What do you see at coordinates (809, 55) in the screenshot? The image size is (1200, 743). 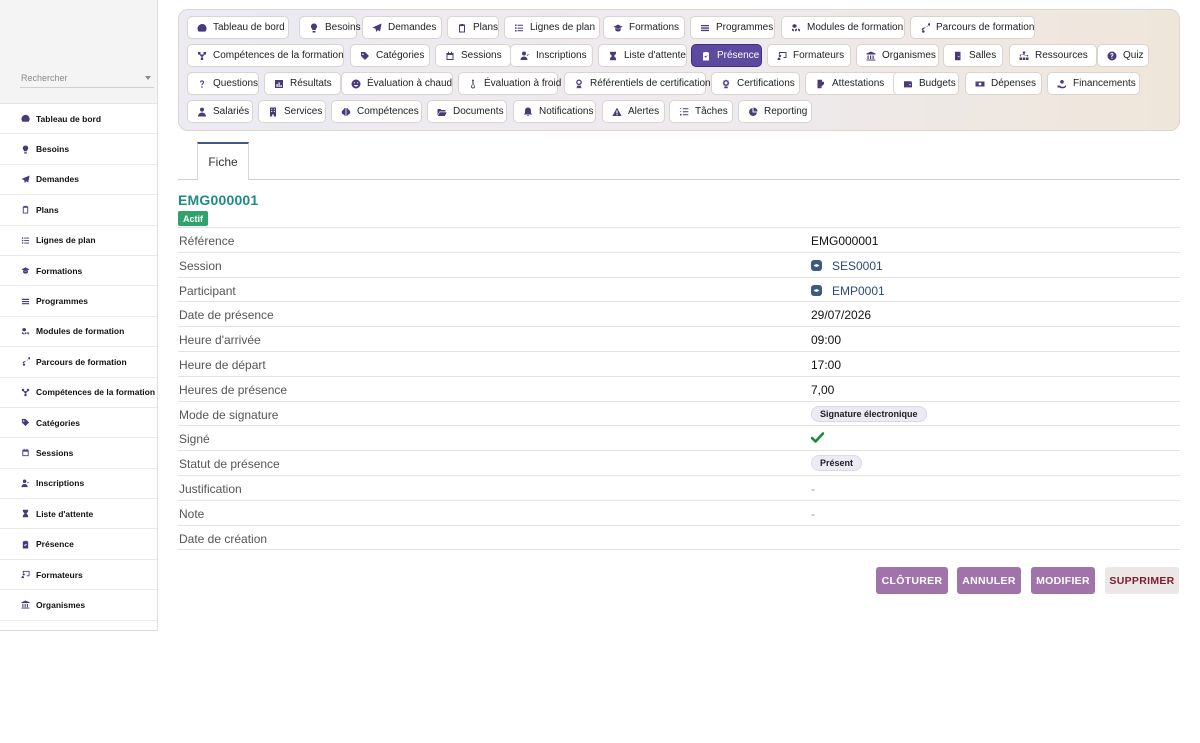 I see `module-chip-chalkboard-user: Formateurs` at bounding box center [809, 55].